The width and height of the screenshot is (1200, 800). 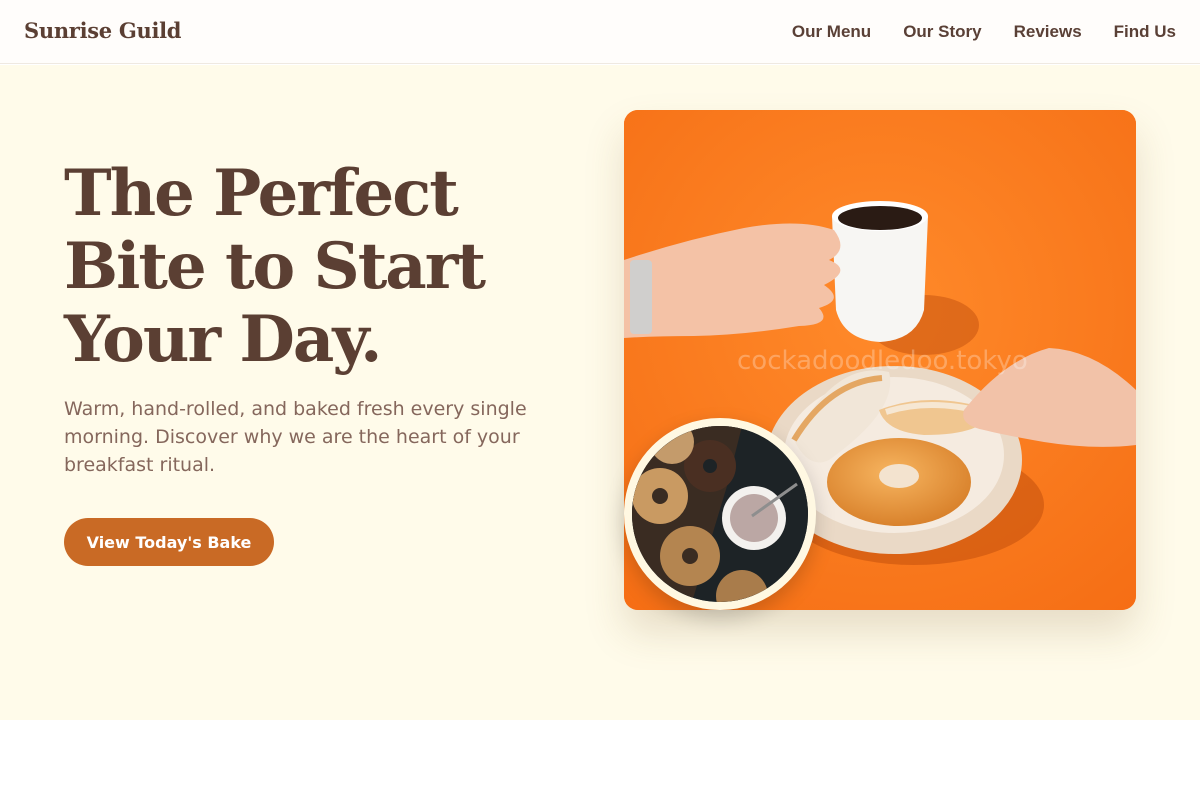 What do you see at coordinates (942, 32) in the screenshot?
I see `nav-link-our-story: Our Story` at bounding box center [942, 32].